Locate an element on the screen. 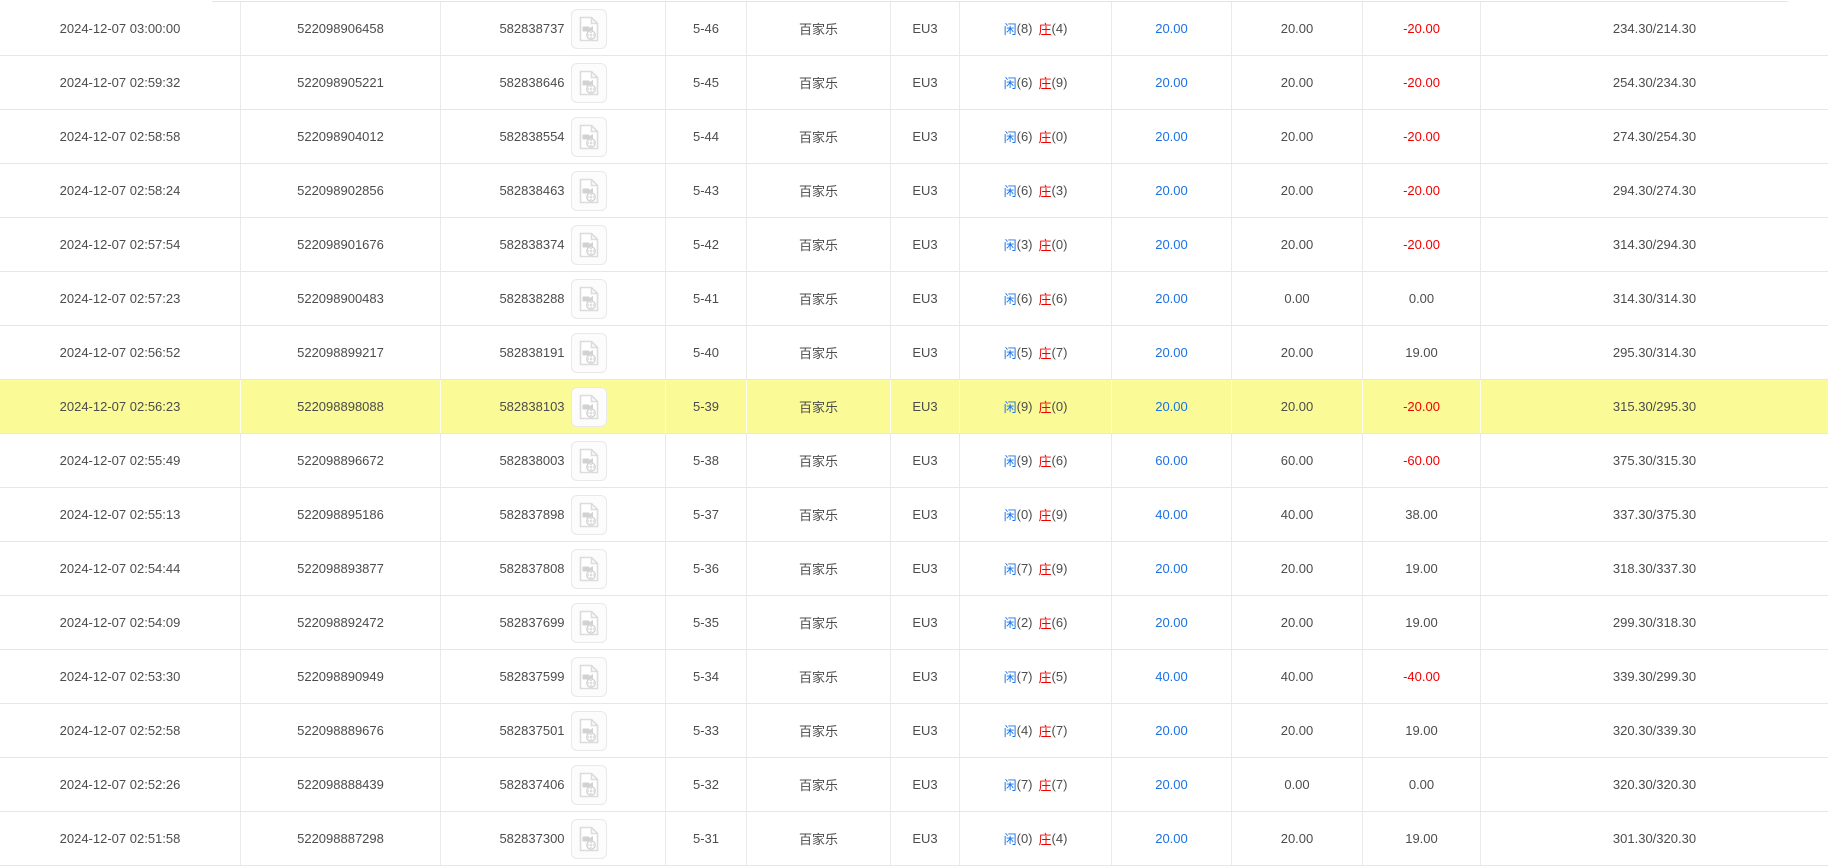 This screenshot has width=1828, height=866. round-number: 582837501 is located at coordinates (532, 730).